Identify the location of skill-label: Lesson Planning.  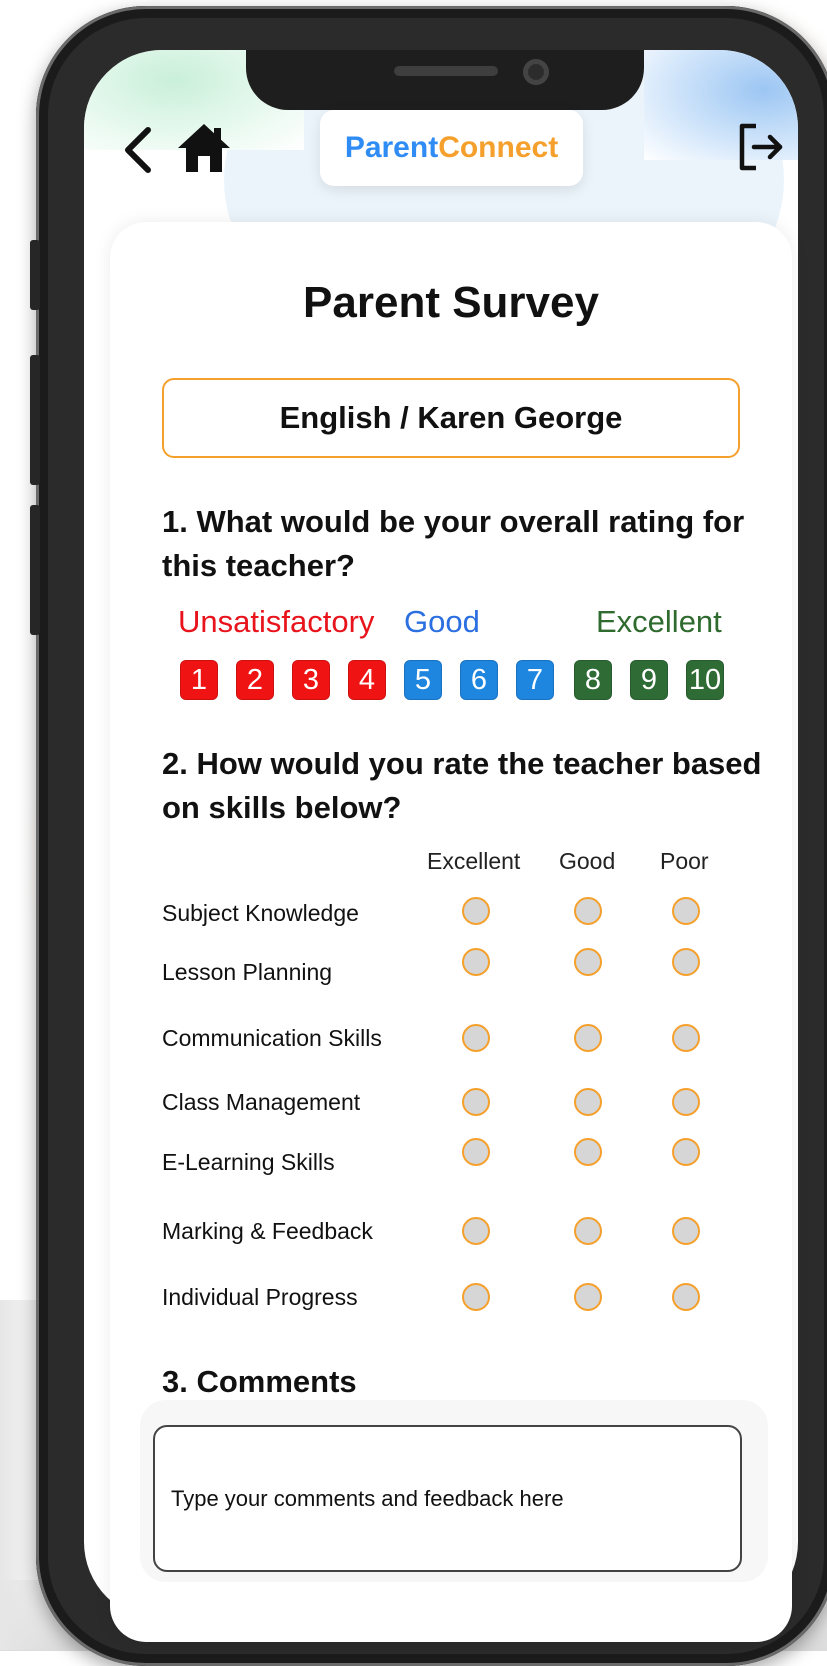
(247, 972).